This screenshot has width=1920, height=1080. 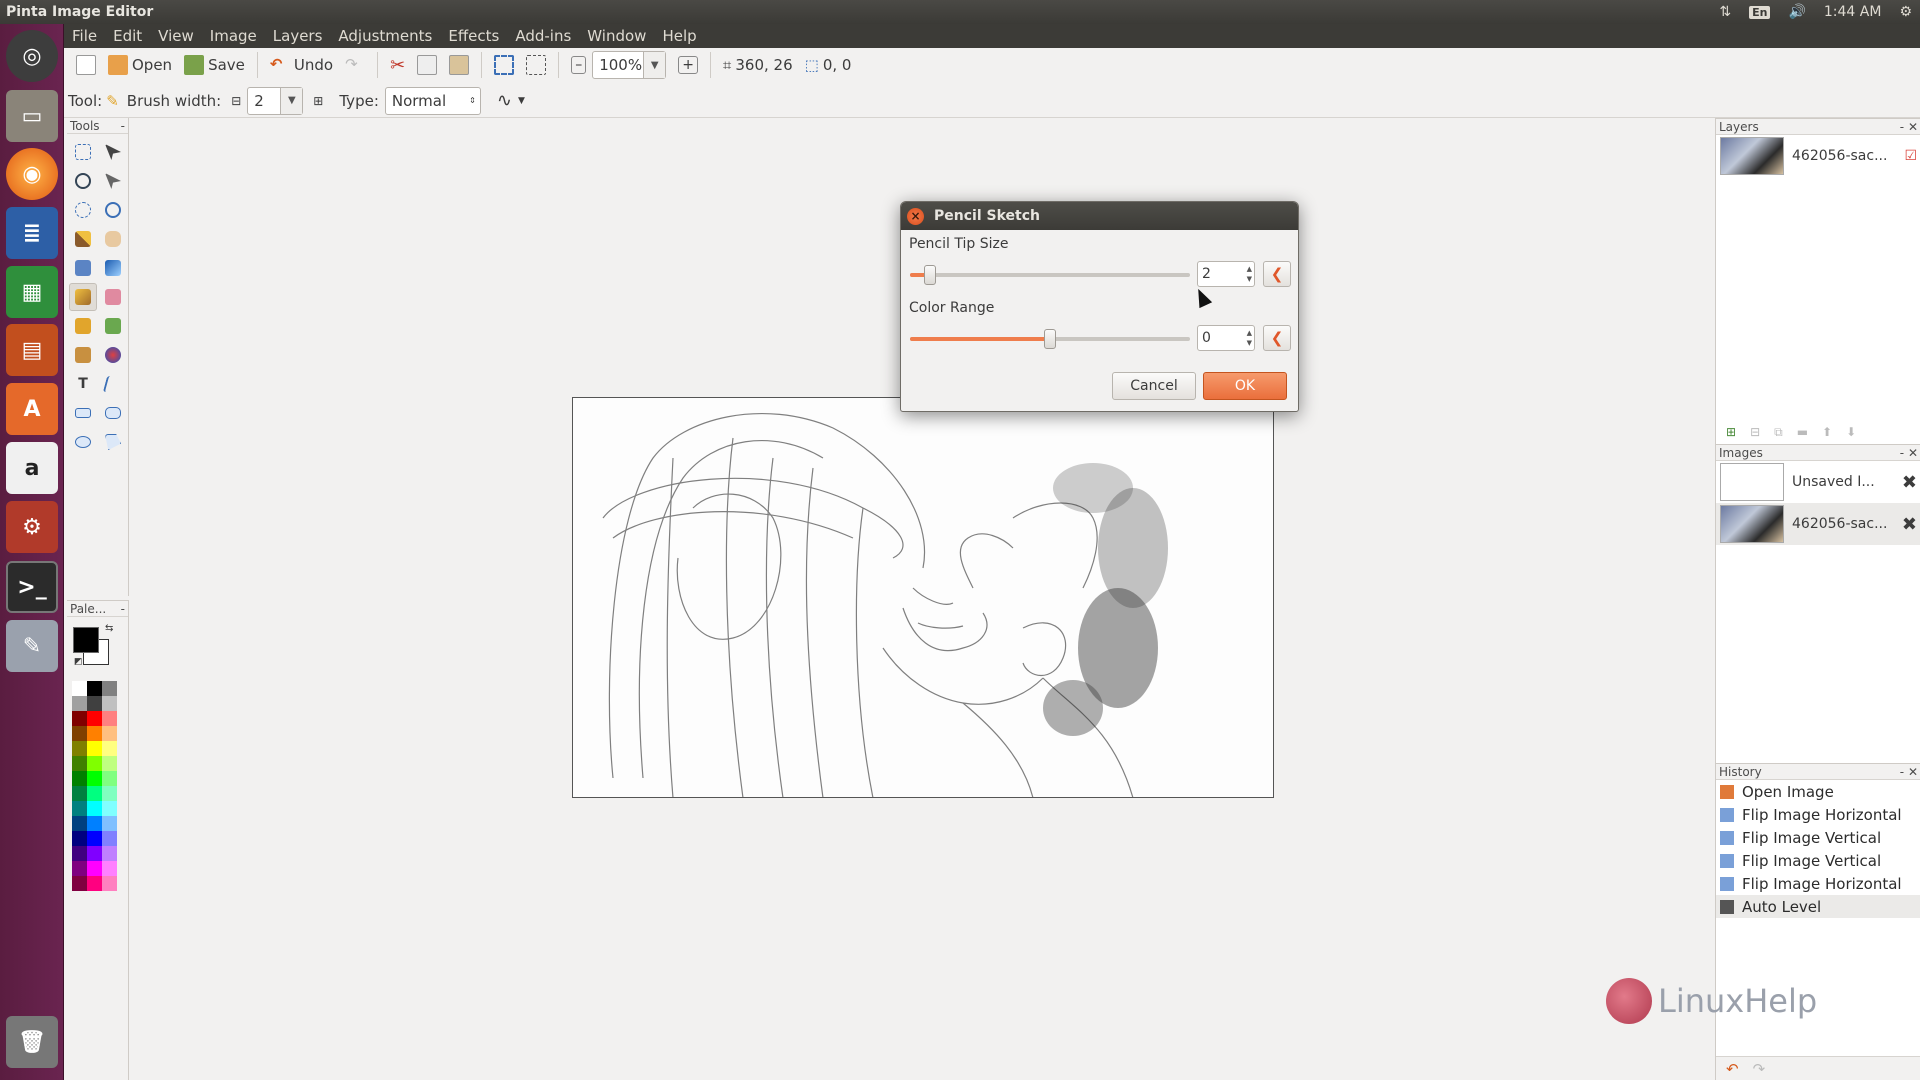 What do you see at coordinates (32, 56) in the screenshot?
I see `dash-icon: ◎` at bounding box center [32, 56].